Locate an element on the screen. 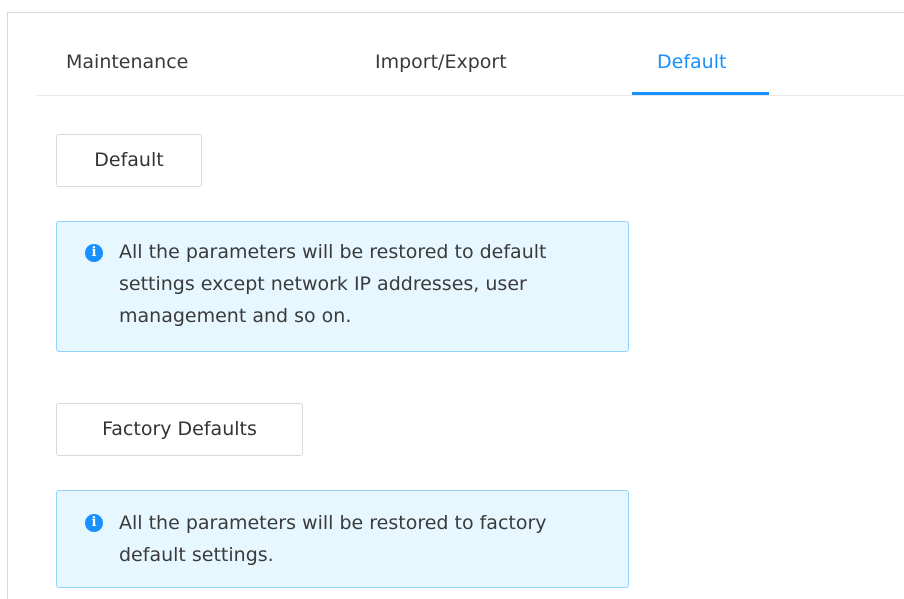 The height and width of the screenshot is (599, 904). tab-bar: Maintenance Import/Export Default is located at coordinates (470, 63).